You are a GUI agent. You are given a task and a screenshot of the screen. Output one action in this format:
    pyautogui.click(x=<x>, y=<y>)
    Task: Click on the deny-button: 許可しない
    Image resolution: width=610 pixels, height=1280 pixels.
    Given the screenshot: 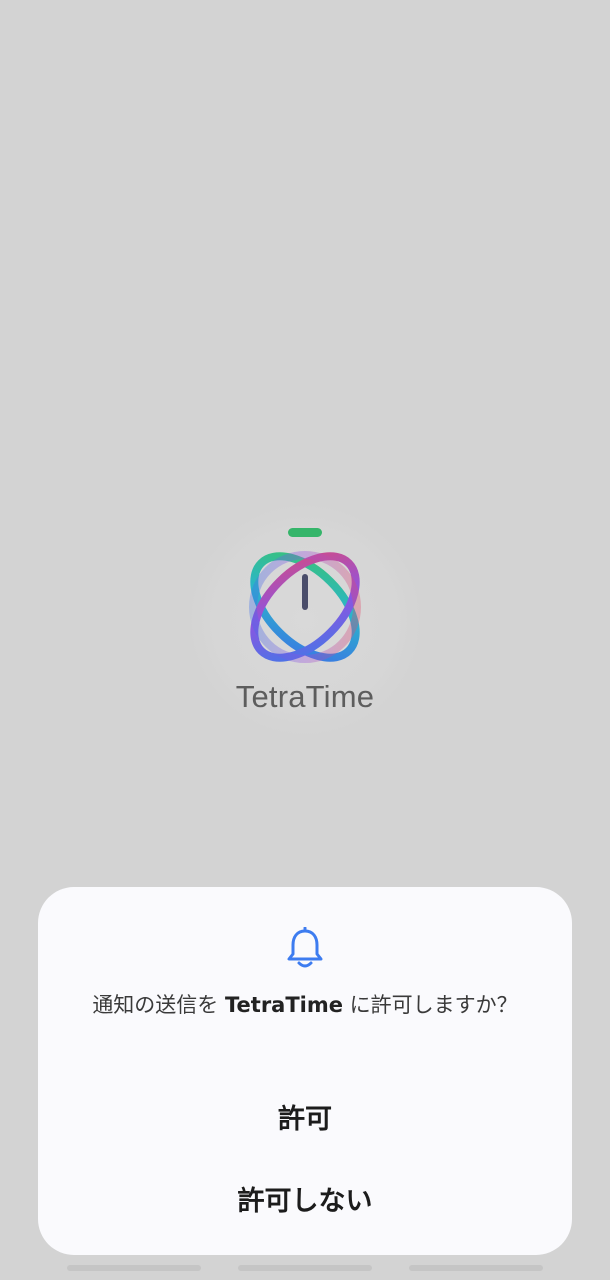 What is the action you would take?
    pyautogui.click(x=305, y=1198)
    